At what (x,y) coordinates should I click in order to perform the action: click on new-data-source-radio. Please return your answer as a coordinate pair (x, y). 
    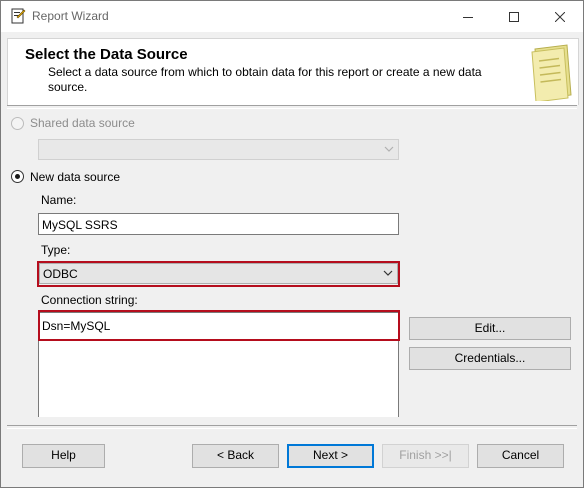
    Looking at the image, I should click on (17, 176).